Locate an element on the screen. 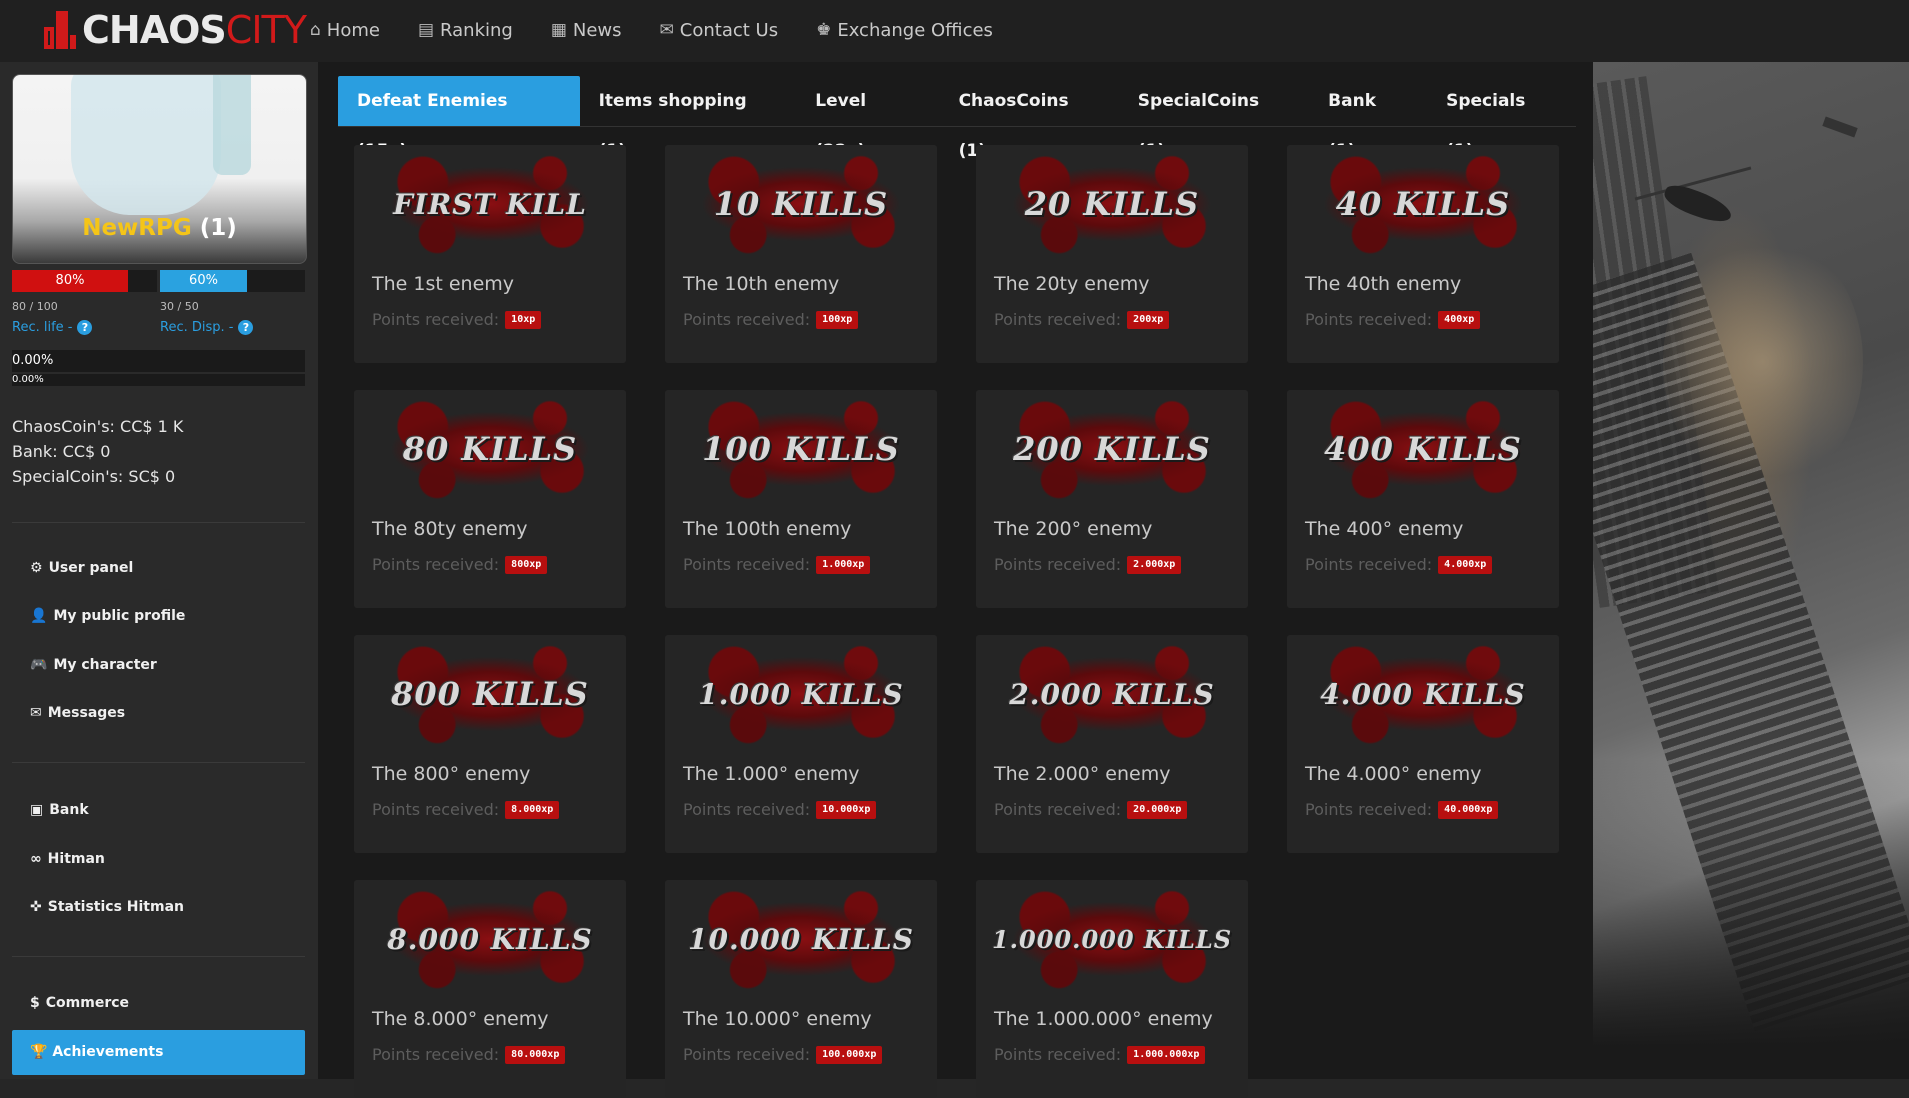  menu-bank-label: Bank is located at coordinates (69, 810).